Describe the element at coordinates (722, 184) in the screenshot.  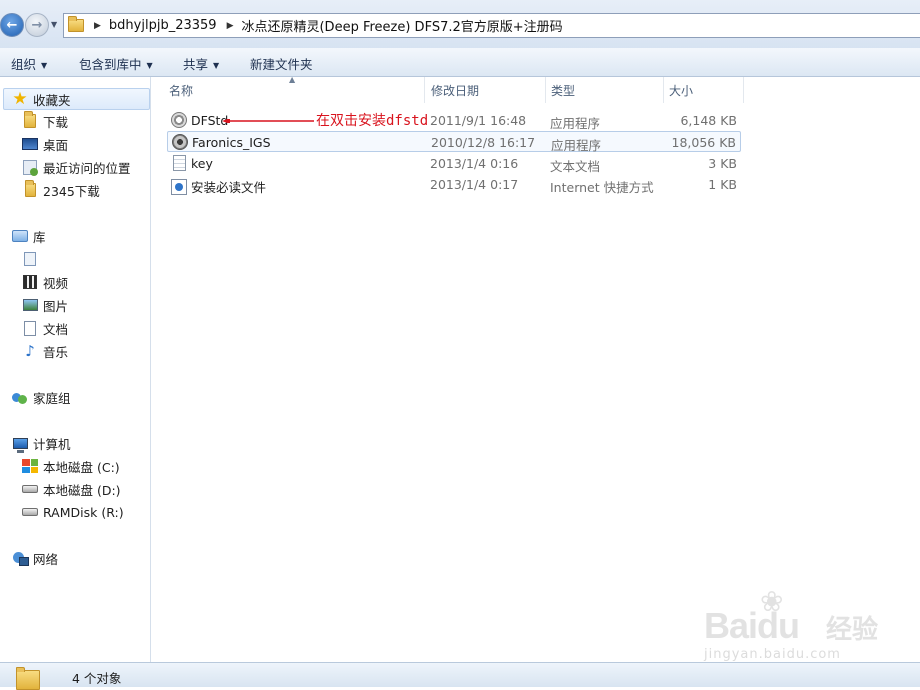
I see `file-size: 1 KB` at that location.